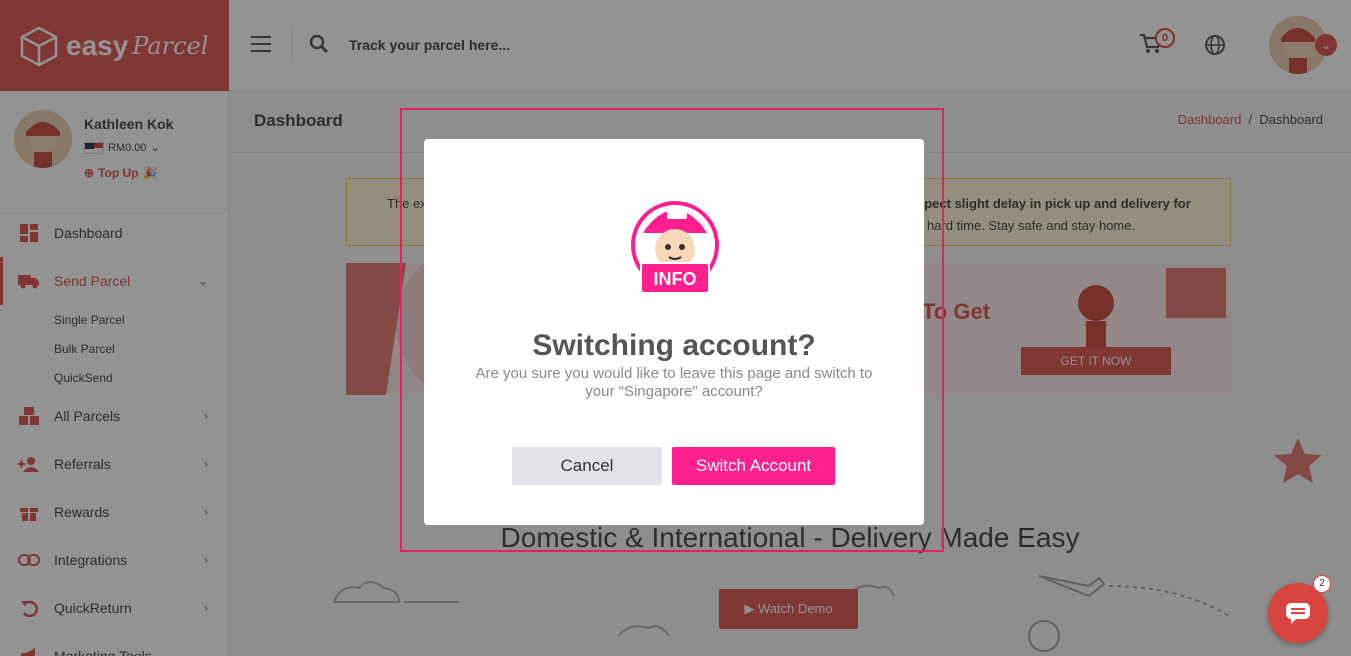  I want to click on mascot-label: INFO, so click(675, 279).